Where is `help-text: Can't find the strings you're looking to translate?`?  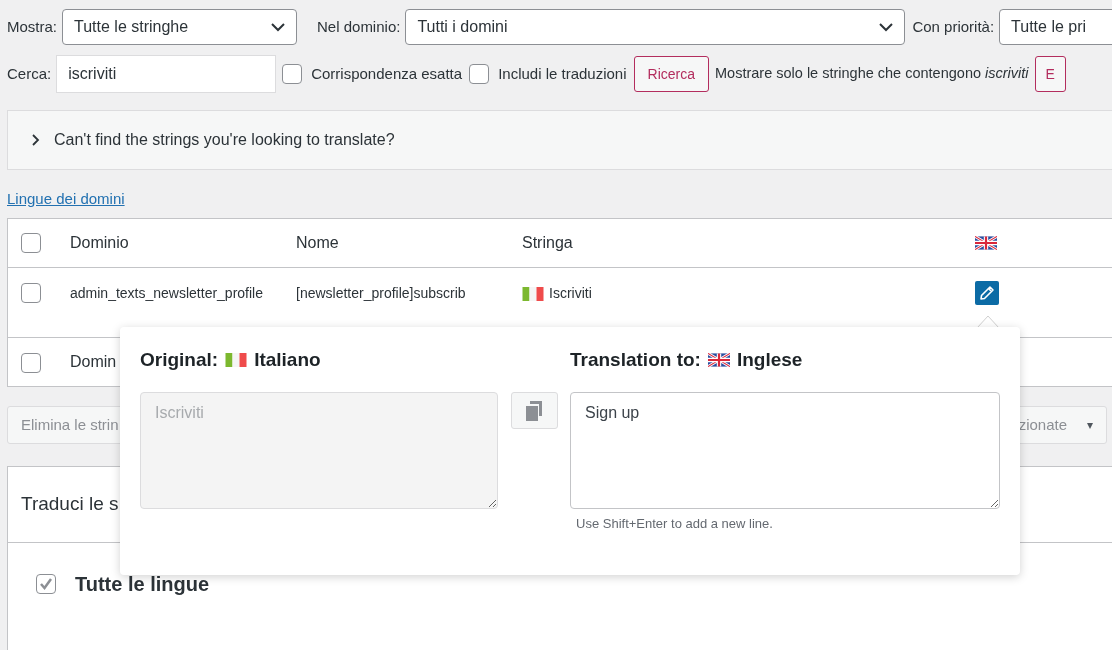
help-text: Can't find the strings you're looking to translate? is located at coordinates (224, 140).